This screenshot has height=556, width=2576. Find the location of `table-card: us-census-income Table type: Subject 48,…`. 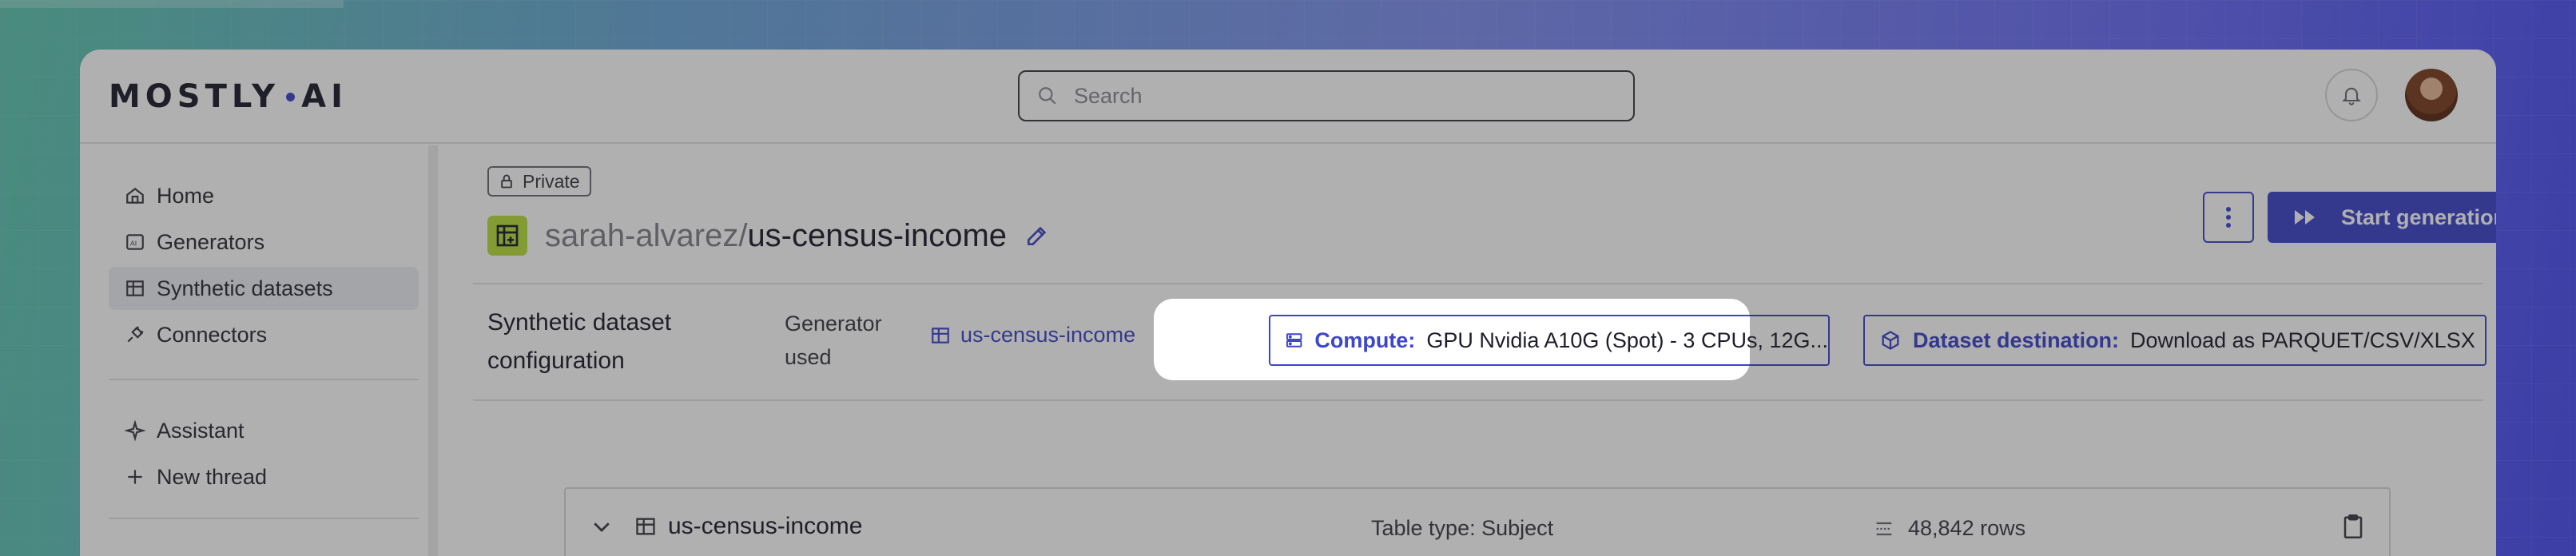

table-card: us-census-income Table type: Subject 48,… is located at coordinates (1477, 521).